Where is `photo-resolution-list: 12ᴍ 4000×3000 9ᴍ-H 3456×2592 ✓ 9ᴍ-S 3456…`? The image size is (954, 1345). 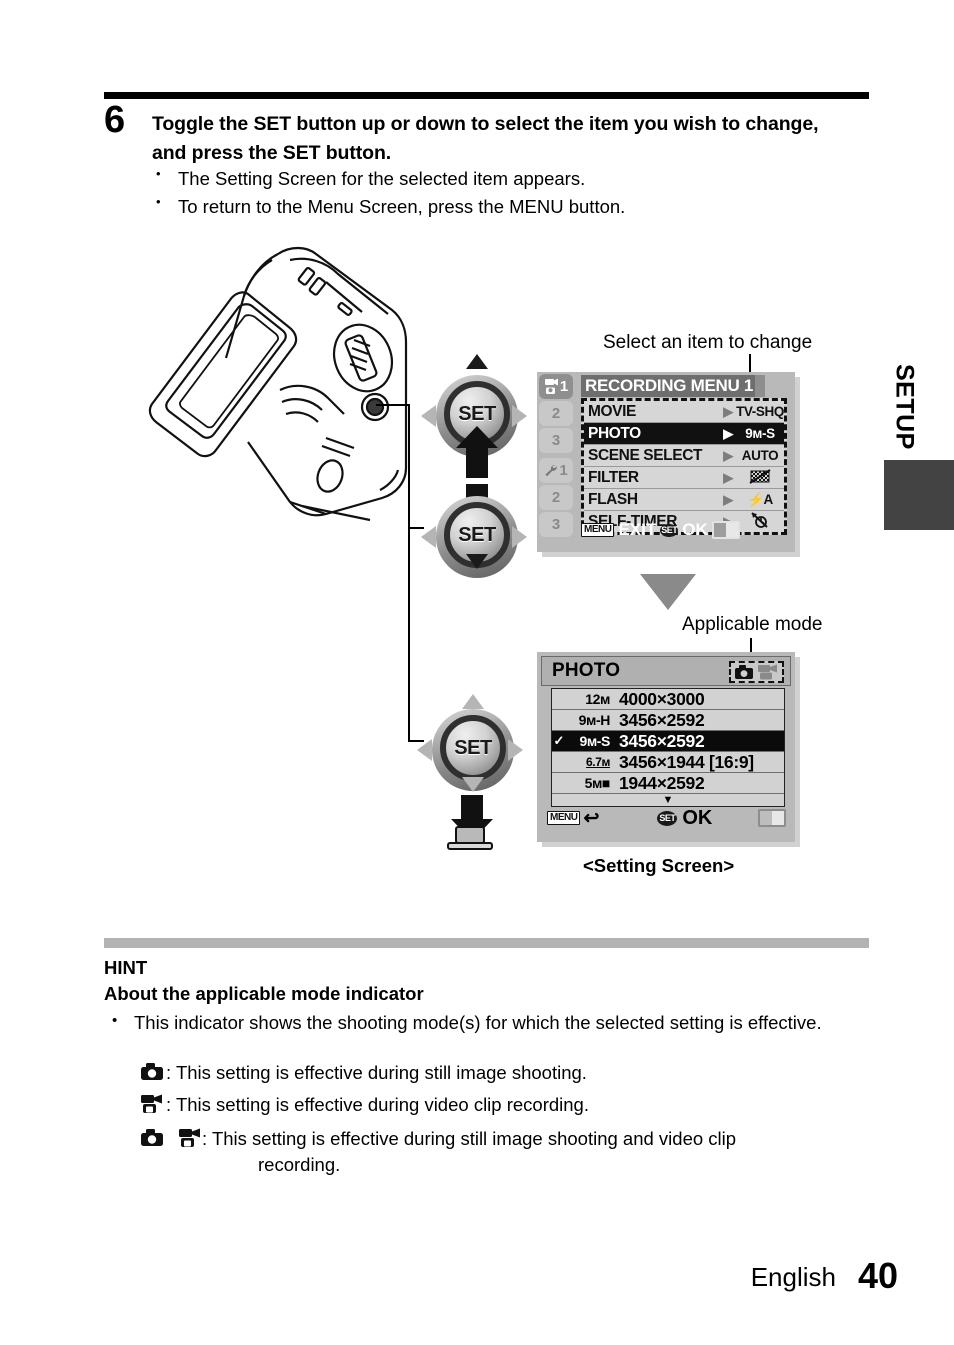 photo-resolution-list: 12ᴍ 4000×3000 9ᴍ-H 3456×2592 ✓ 9ᴍ-S 3456… is located at coordinates (668, 747).